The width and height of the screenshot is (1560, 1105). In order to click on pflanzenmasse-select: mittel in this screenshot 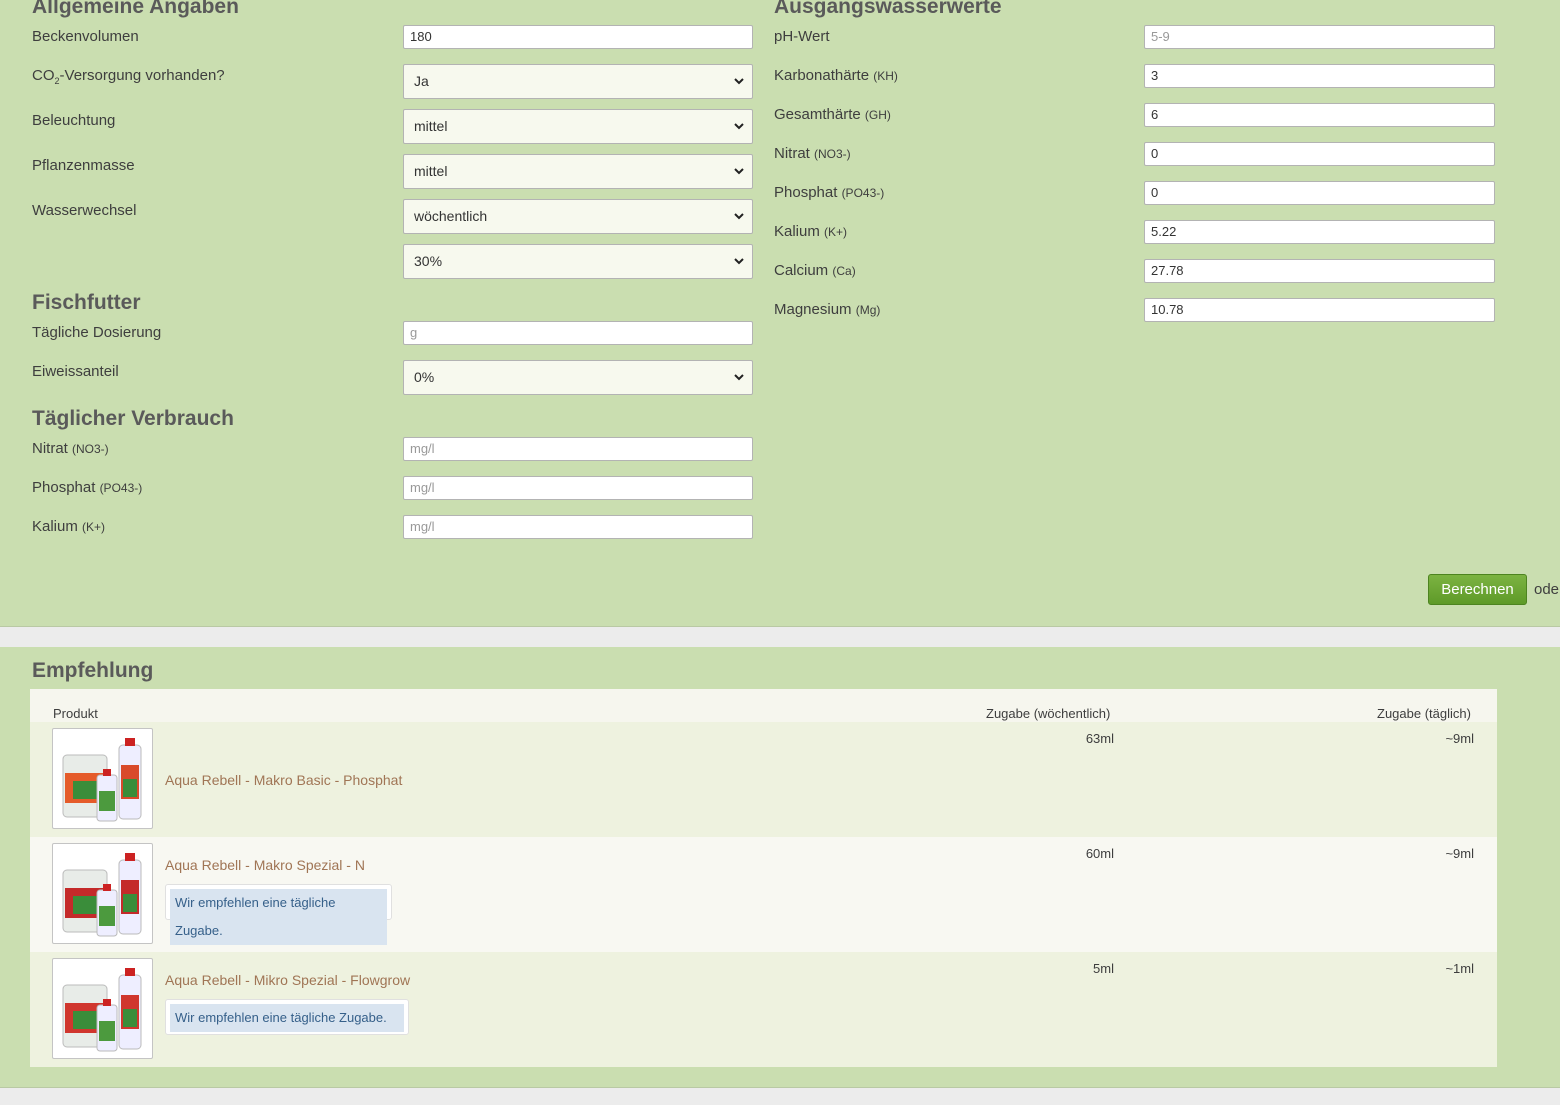, I will do `click(578, 171)`.